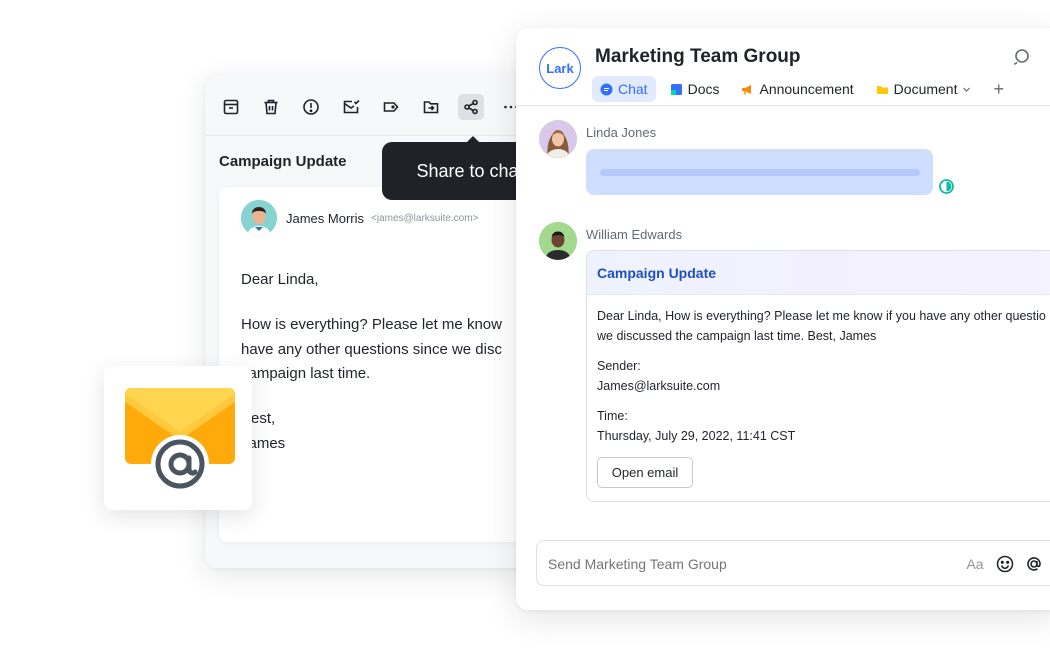 The image size is (1050, 650). I want to click on lark-logo: Lark, so click(560, 68).